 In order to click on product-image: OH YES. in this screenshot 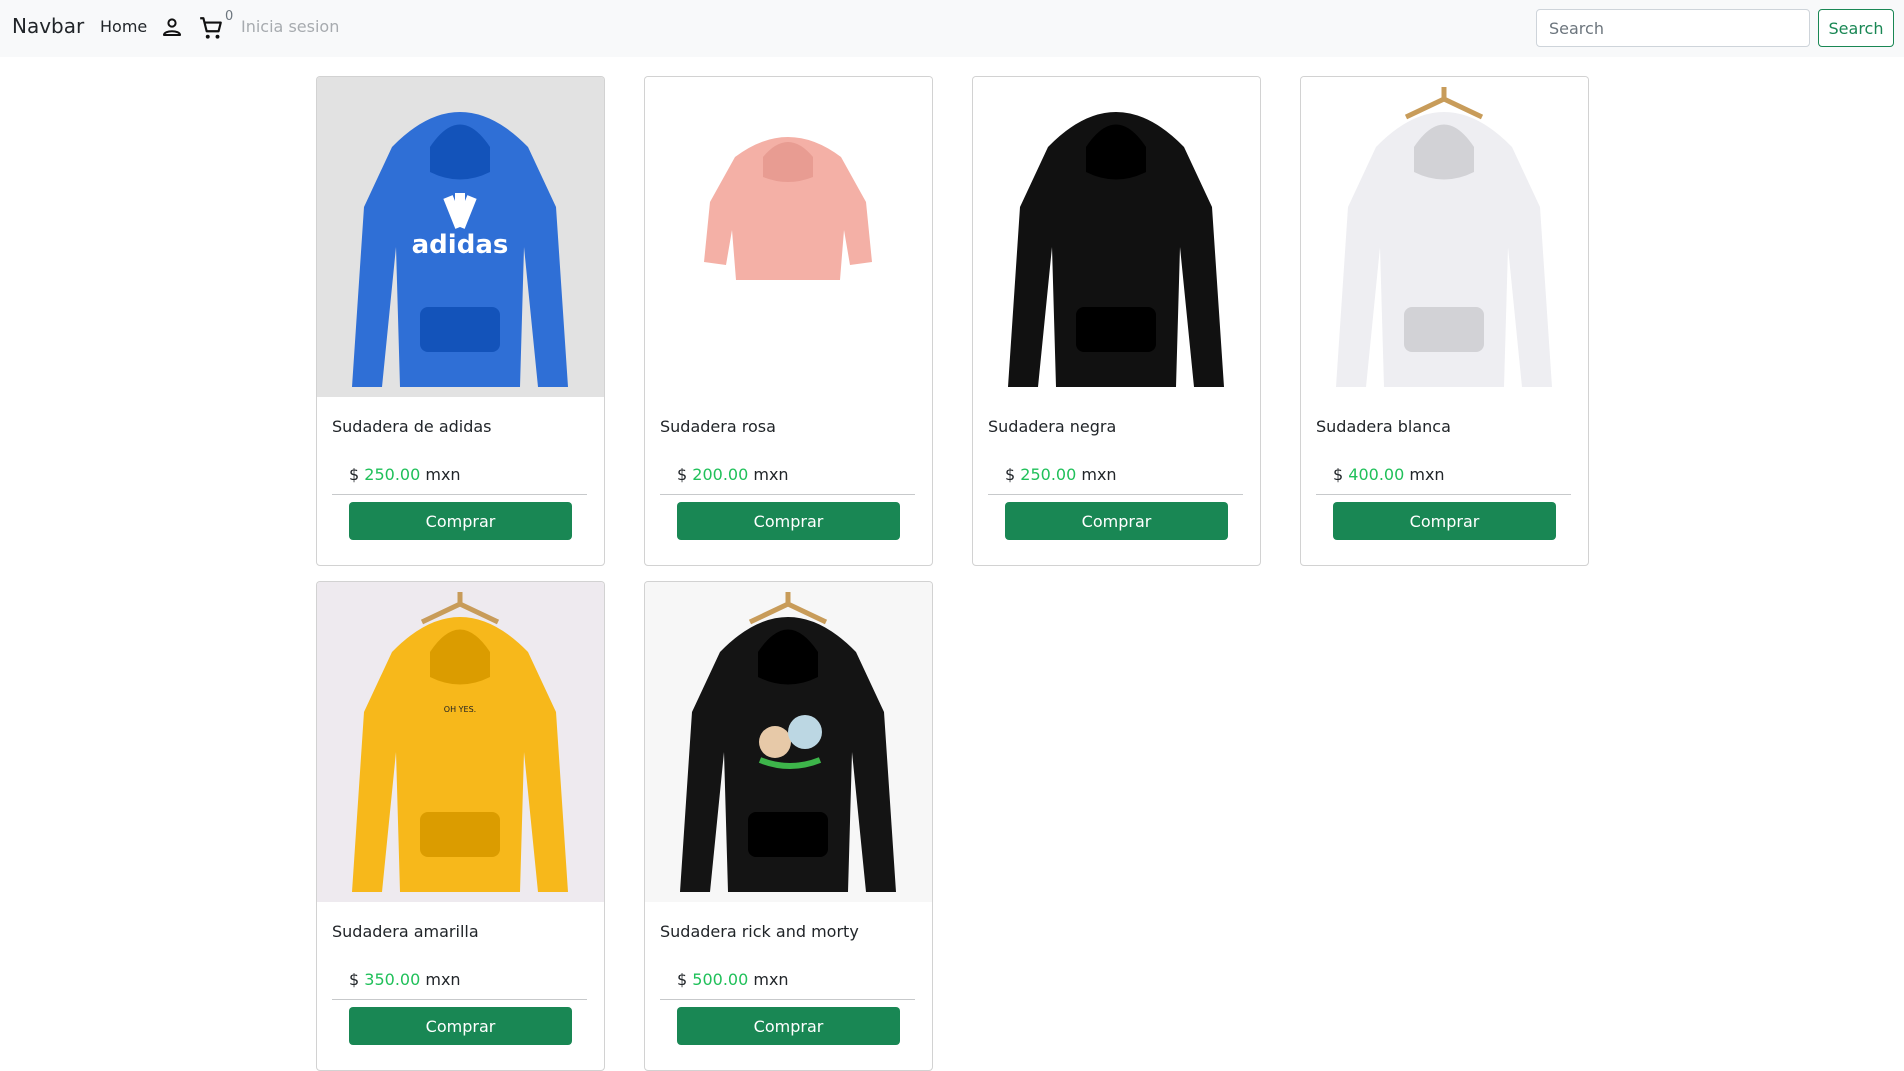, I will do `click(460, 742)`.